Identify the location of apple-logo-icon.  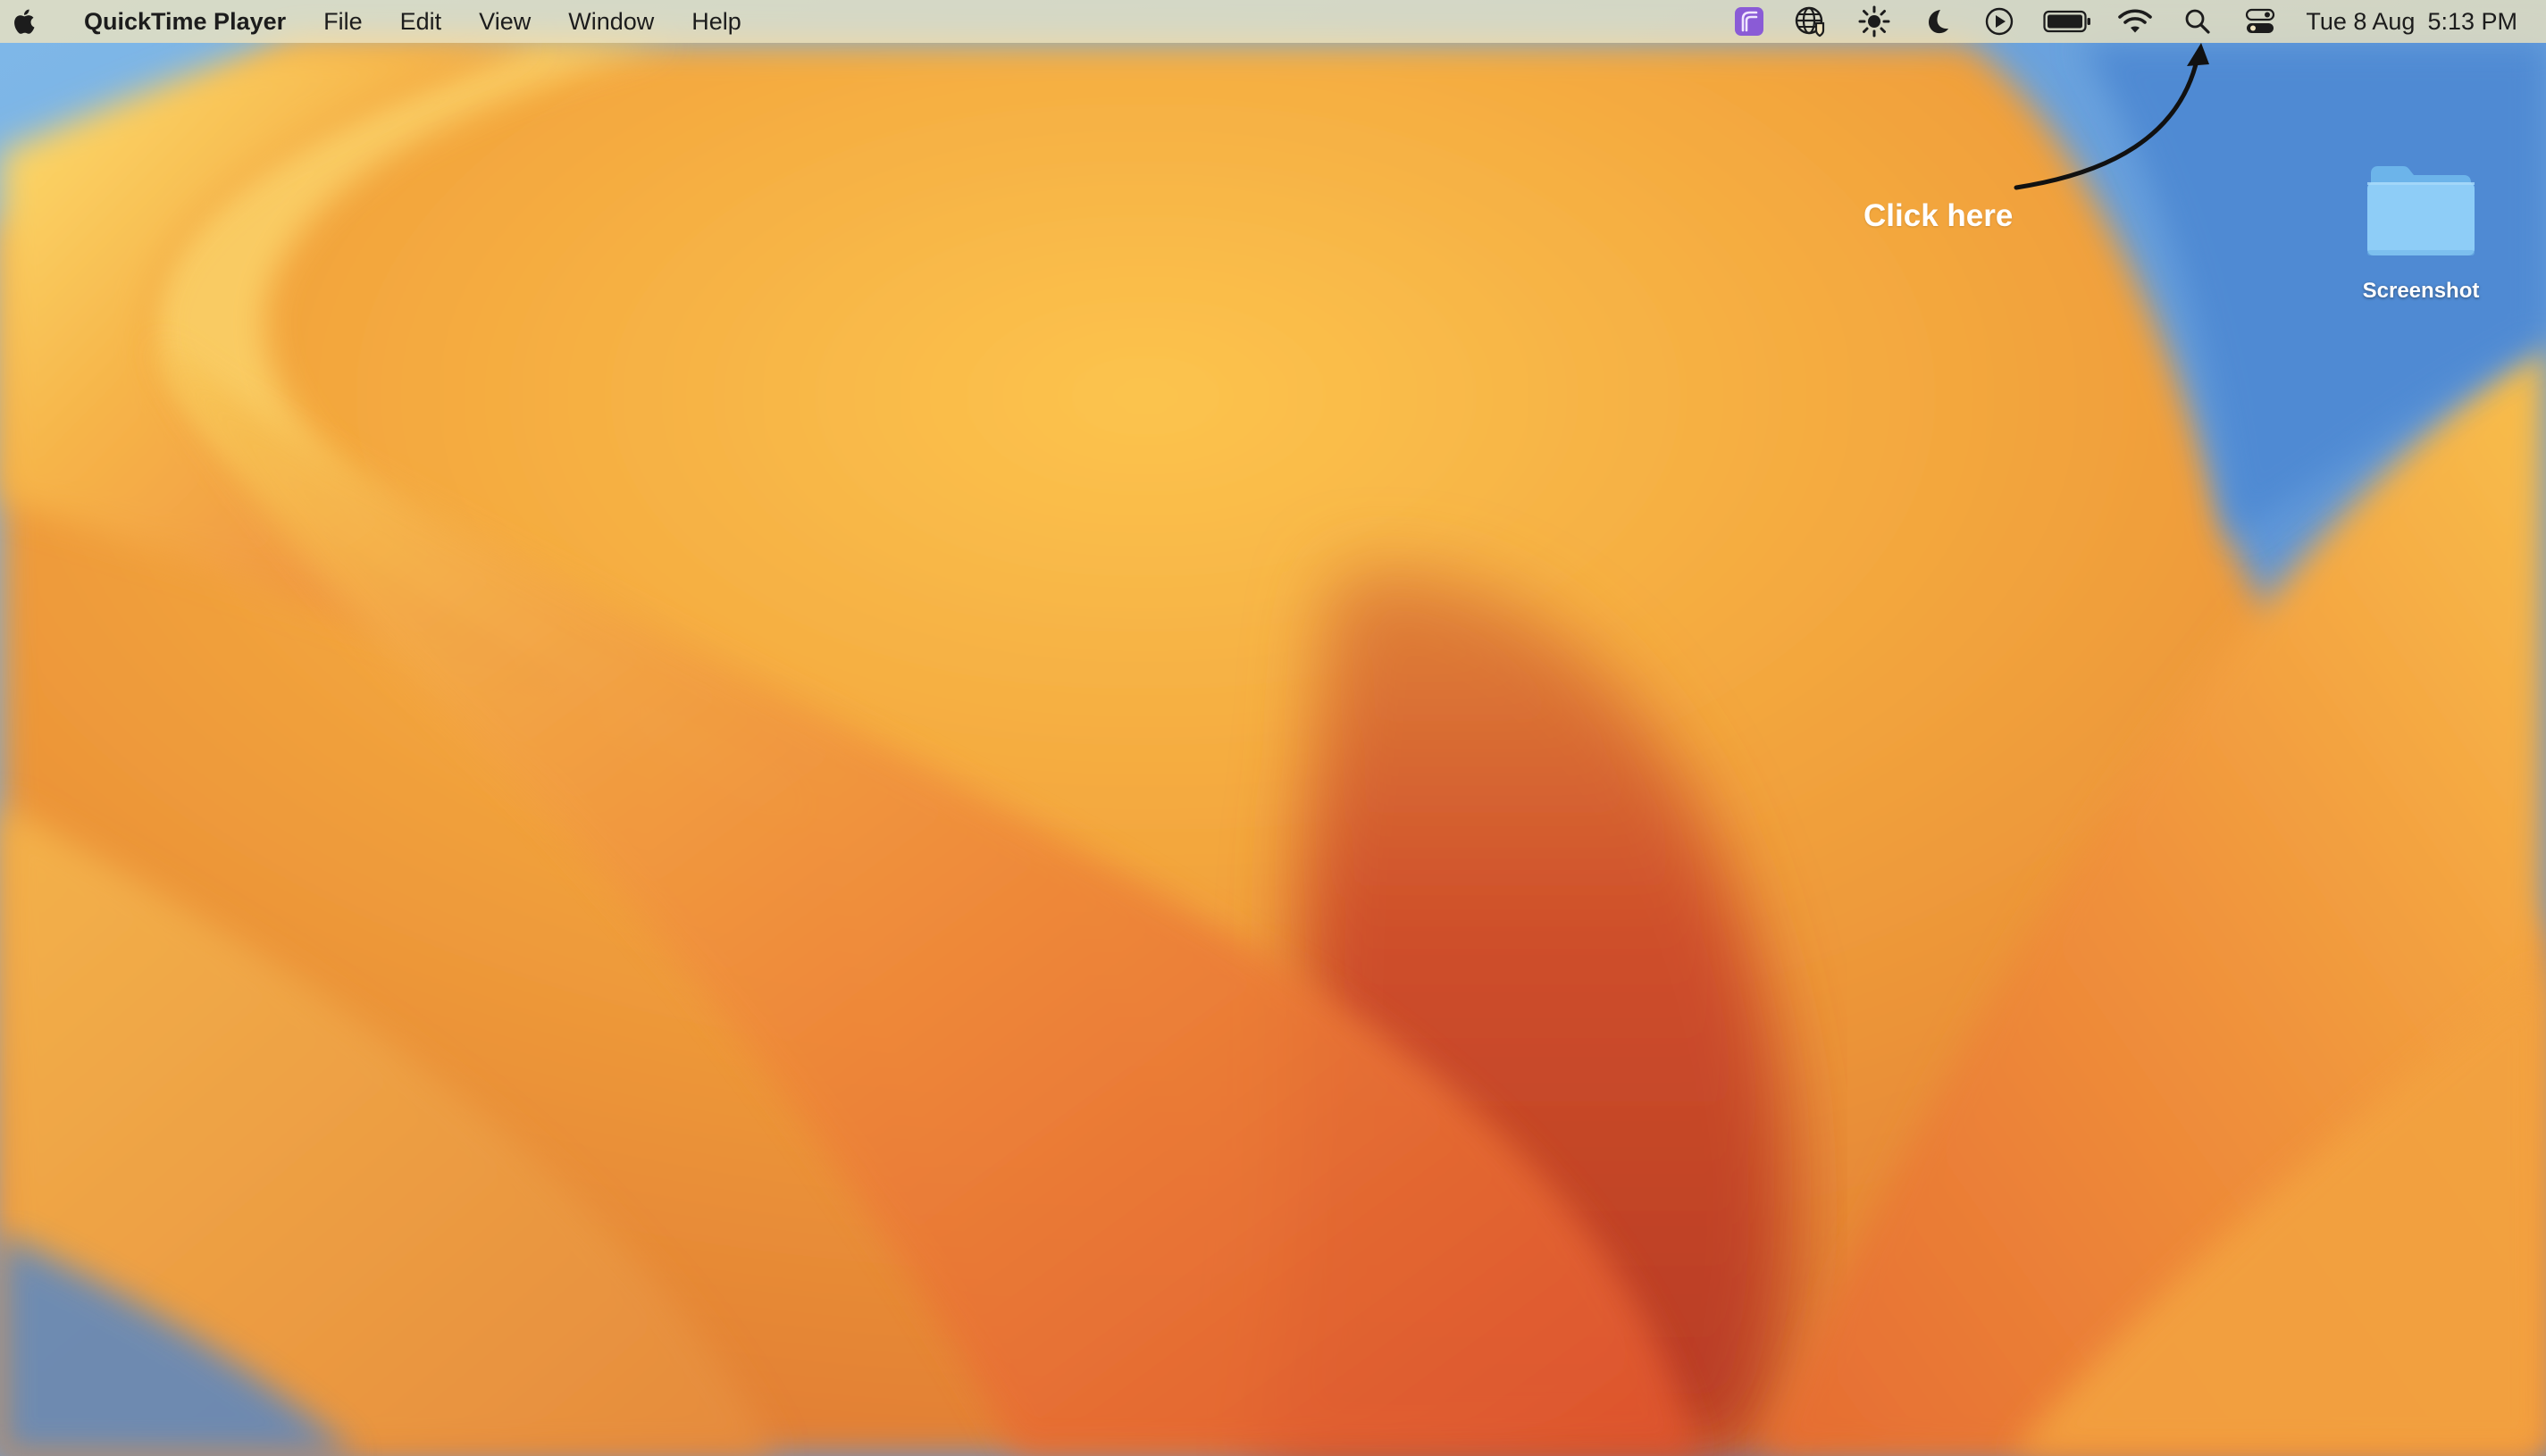
(25, 21).